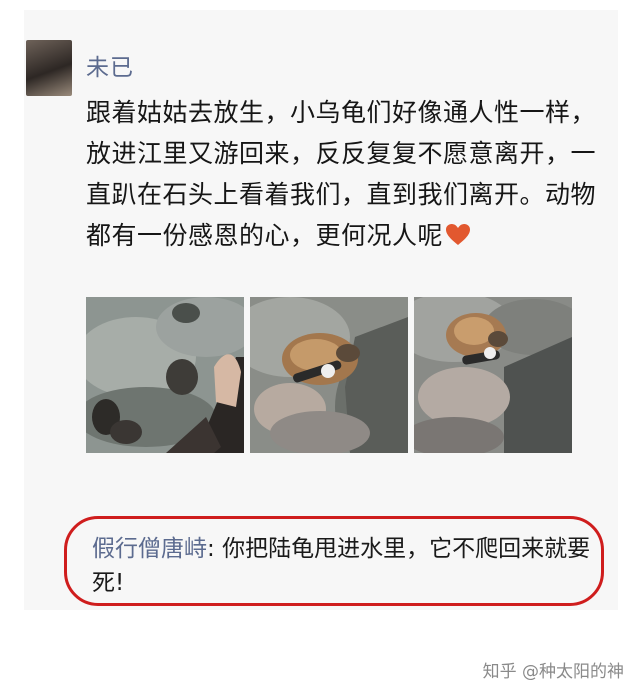 This screenshot has height=688, width=640. I want to click on avatar, so click(49, 68).